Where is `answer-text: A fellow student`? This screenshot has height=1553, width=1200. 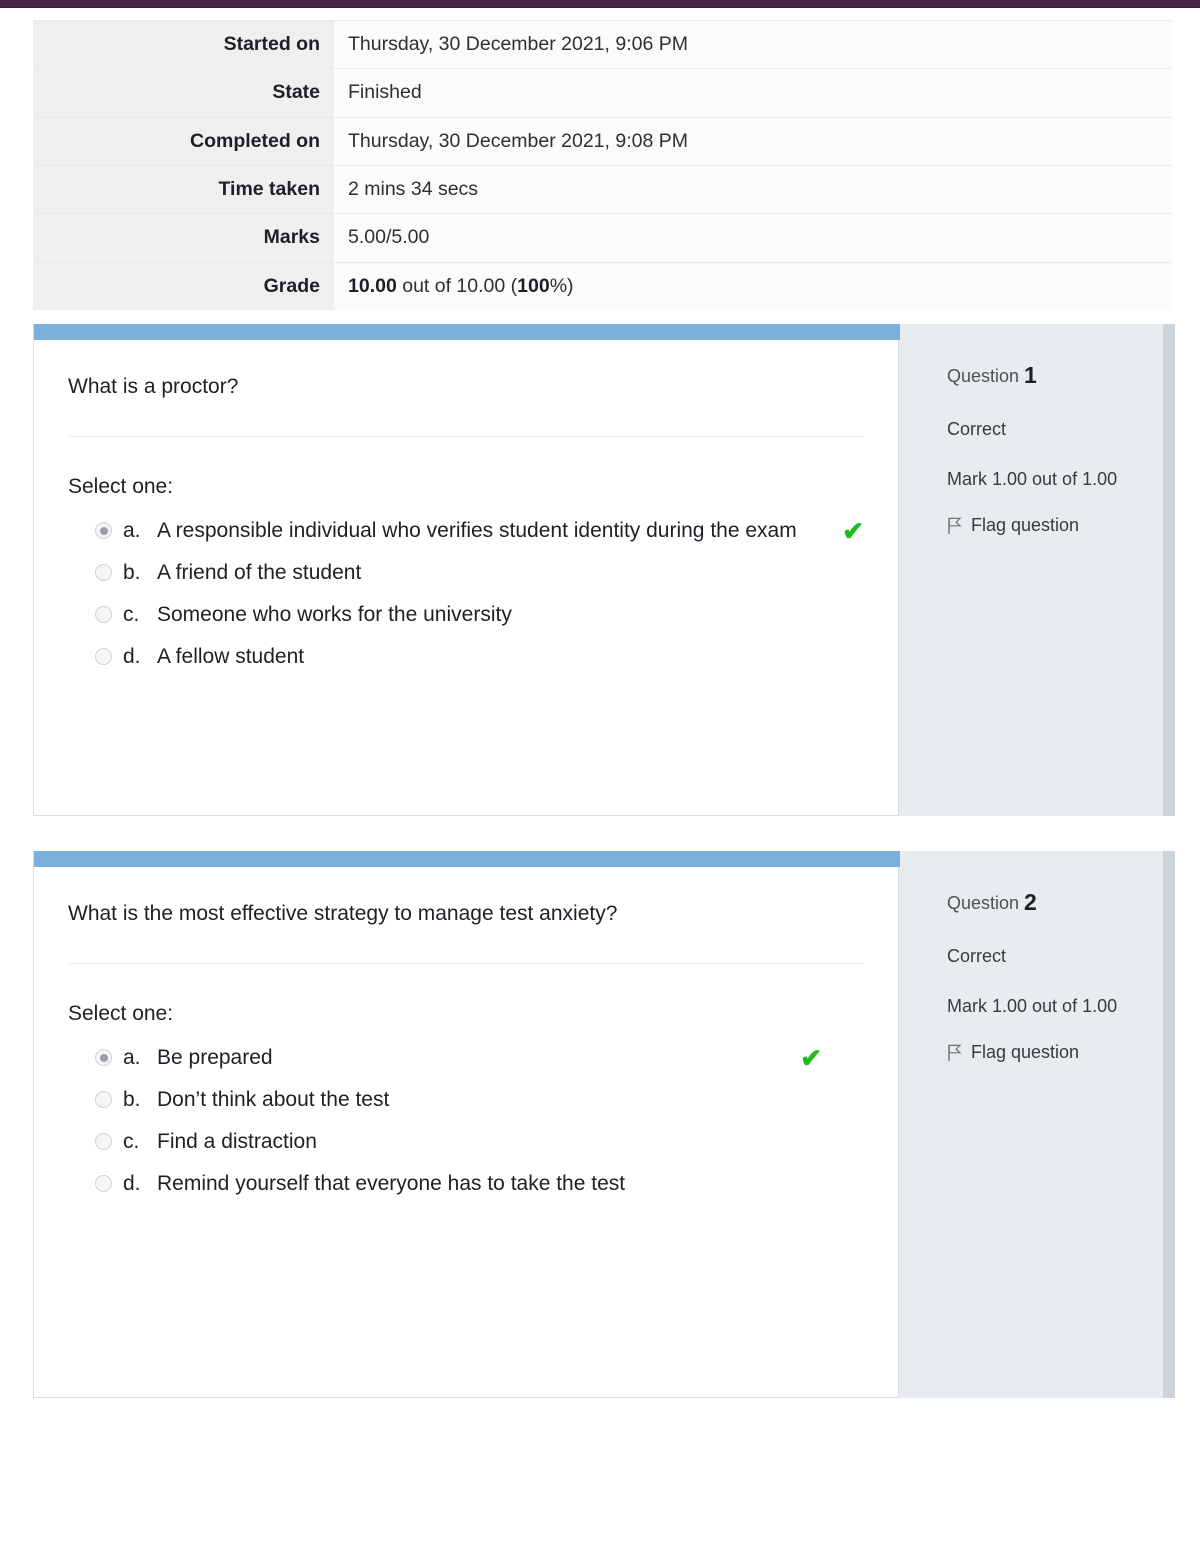
answer-text: A fellow student is located at coordinates (231, 656).